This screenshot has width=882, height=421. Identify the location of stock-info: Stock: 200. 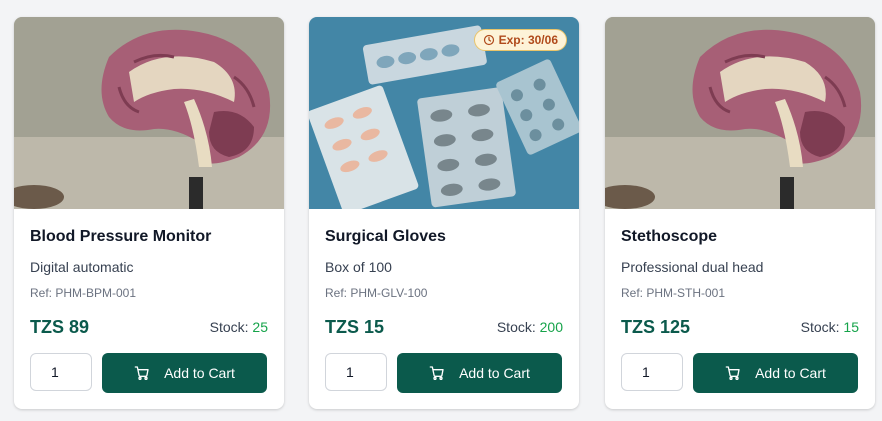
(530, 327).